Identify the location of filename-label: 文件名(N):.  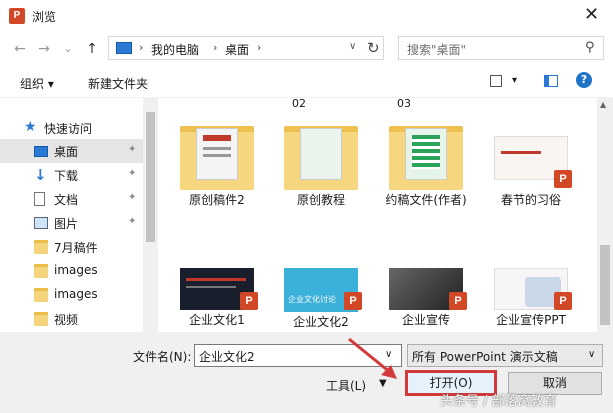
(162, 357).